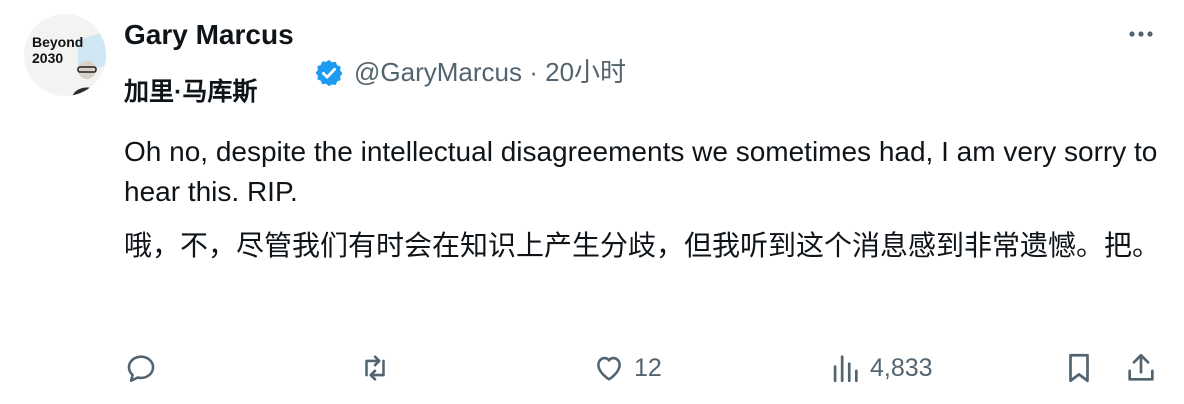 The image size is (1184, 404). I want to click on author-chinese-name: 加里·马库斯, so click(191, 92).